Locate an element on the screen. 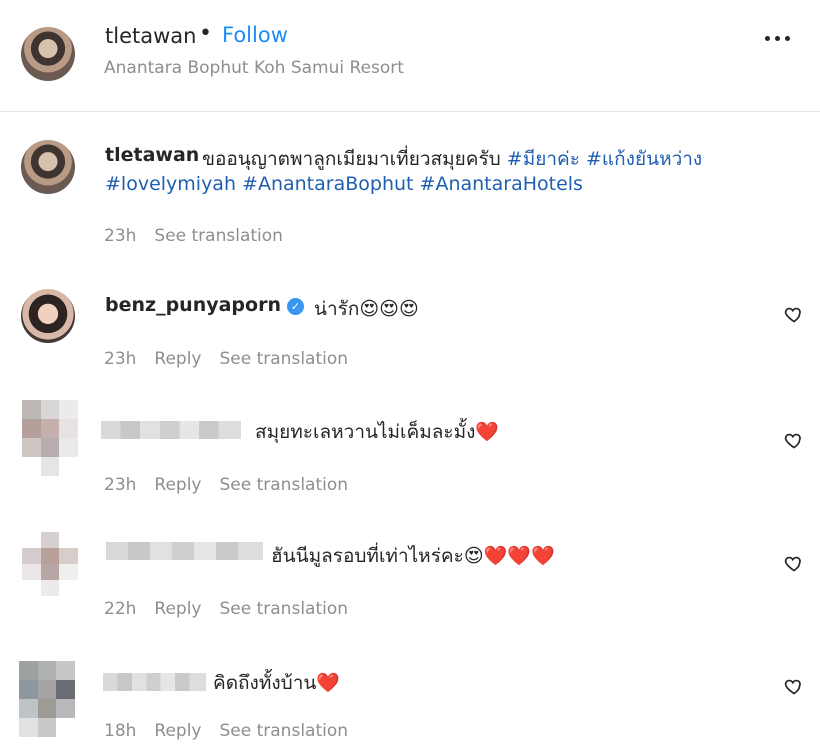 Image resolution: width=820 pixels, height=753 pixels. caption-avatar is located at coordinates (48, 167).